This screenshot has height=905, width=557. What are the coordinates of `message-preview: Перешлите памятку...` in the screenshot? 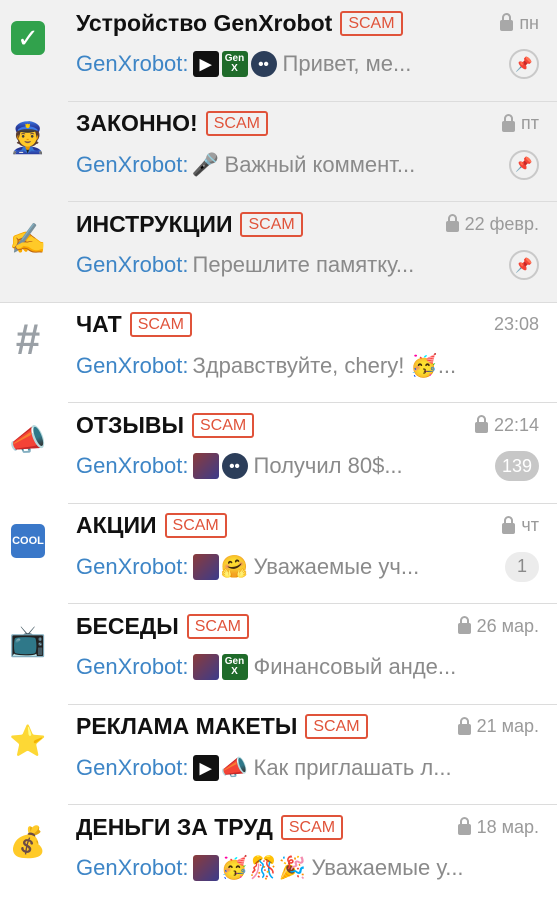 It's located at (303, 264).